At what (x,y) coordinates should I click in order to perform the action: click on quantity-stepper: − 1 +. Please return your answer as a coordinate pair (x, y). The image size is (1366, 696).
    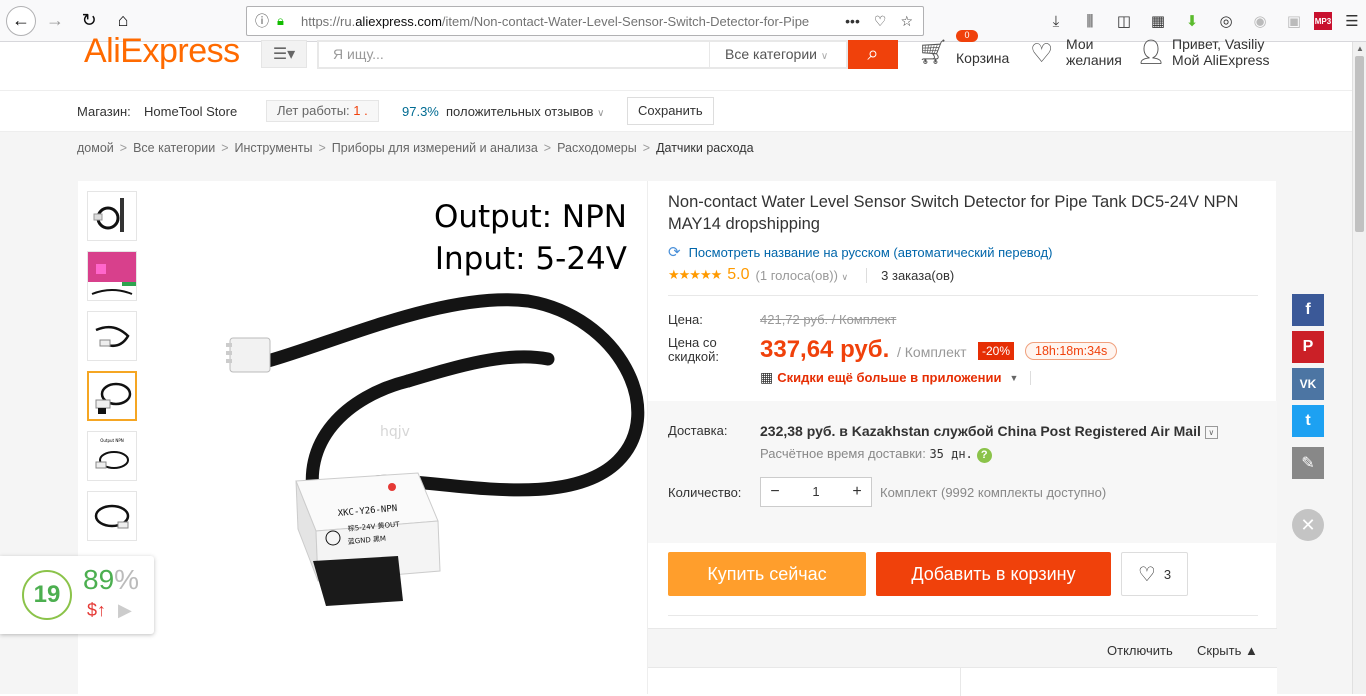
    Looking at the image, I should click on (816, 492).